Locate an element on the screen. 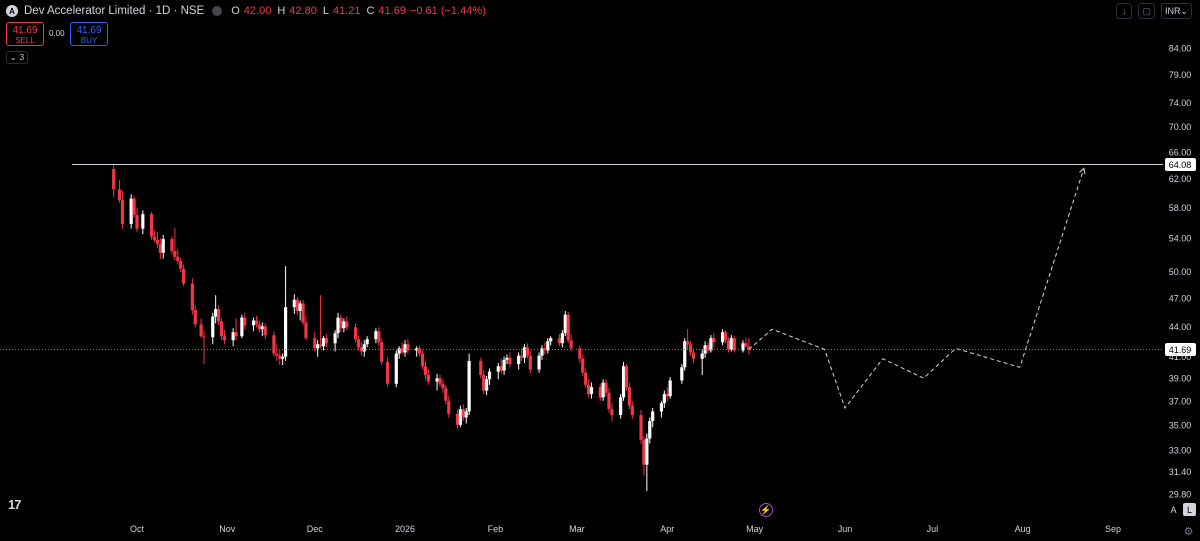 The width and height of the screenshot is (1200, 541). tradingview-logo-icon: 17 is located at coordinates (15, 504).